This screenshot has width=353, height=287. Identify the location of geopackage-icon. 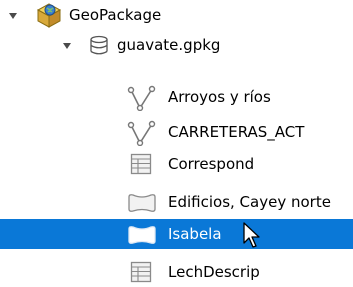
(49, 15).